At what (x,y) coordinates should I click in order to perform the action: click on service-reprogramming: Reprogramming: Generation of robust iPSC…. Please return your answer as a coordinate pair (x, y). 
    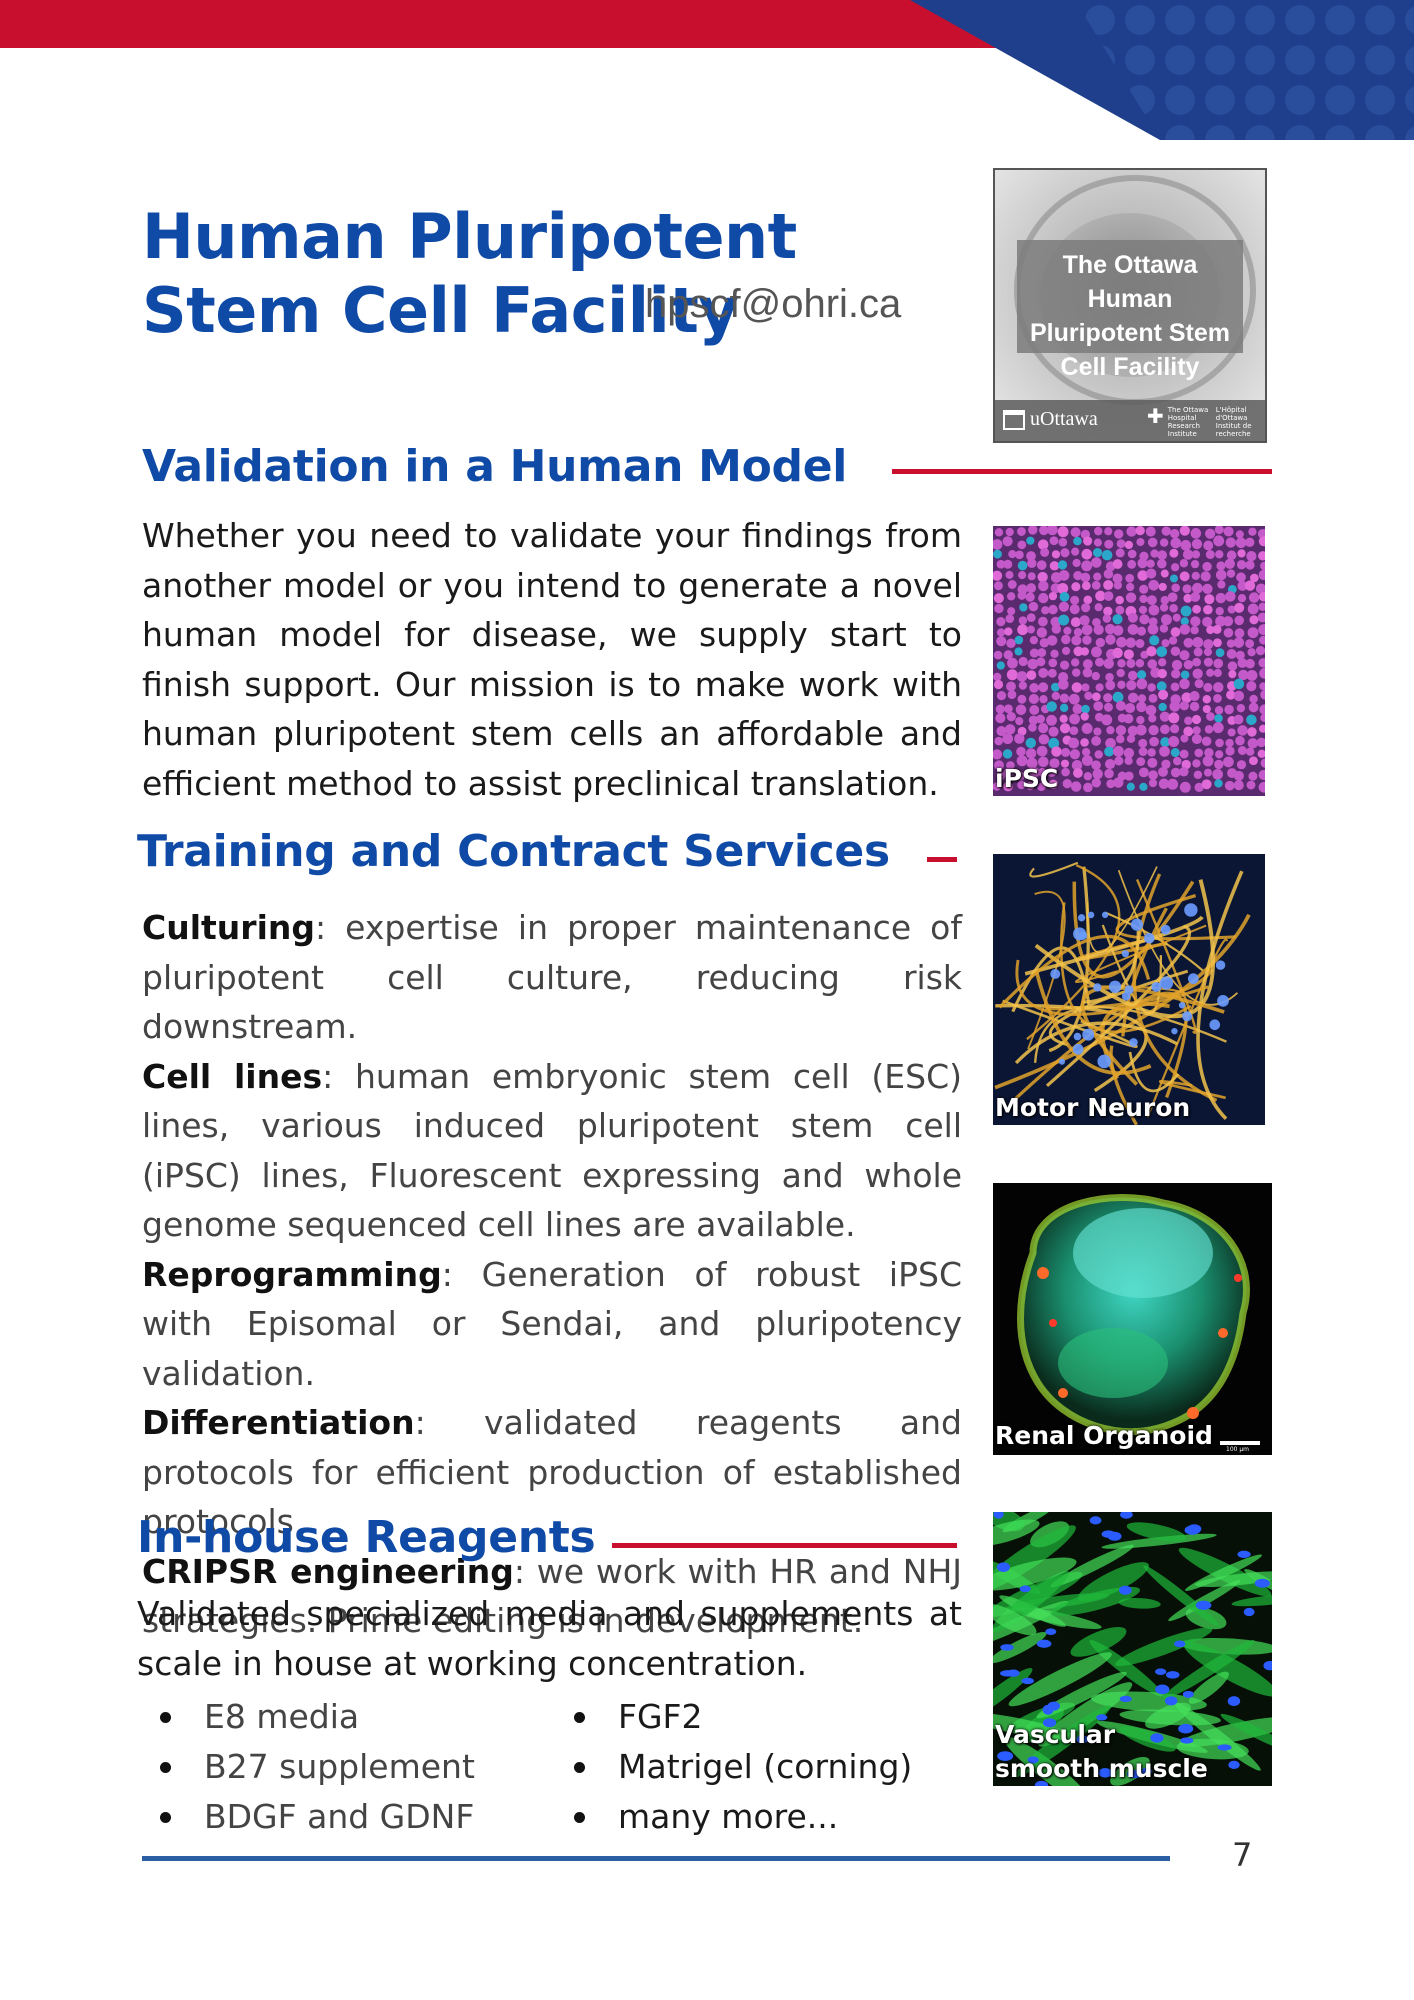
    Looking at the image, I should click on (552, 1323).